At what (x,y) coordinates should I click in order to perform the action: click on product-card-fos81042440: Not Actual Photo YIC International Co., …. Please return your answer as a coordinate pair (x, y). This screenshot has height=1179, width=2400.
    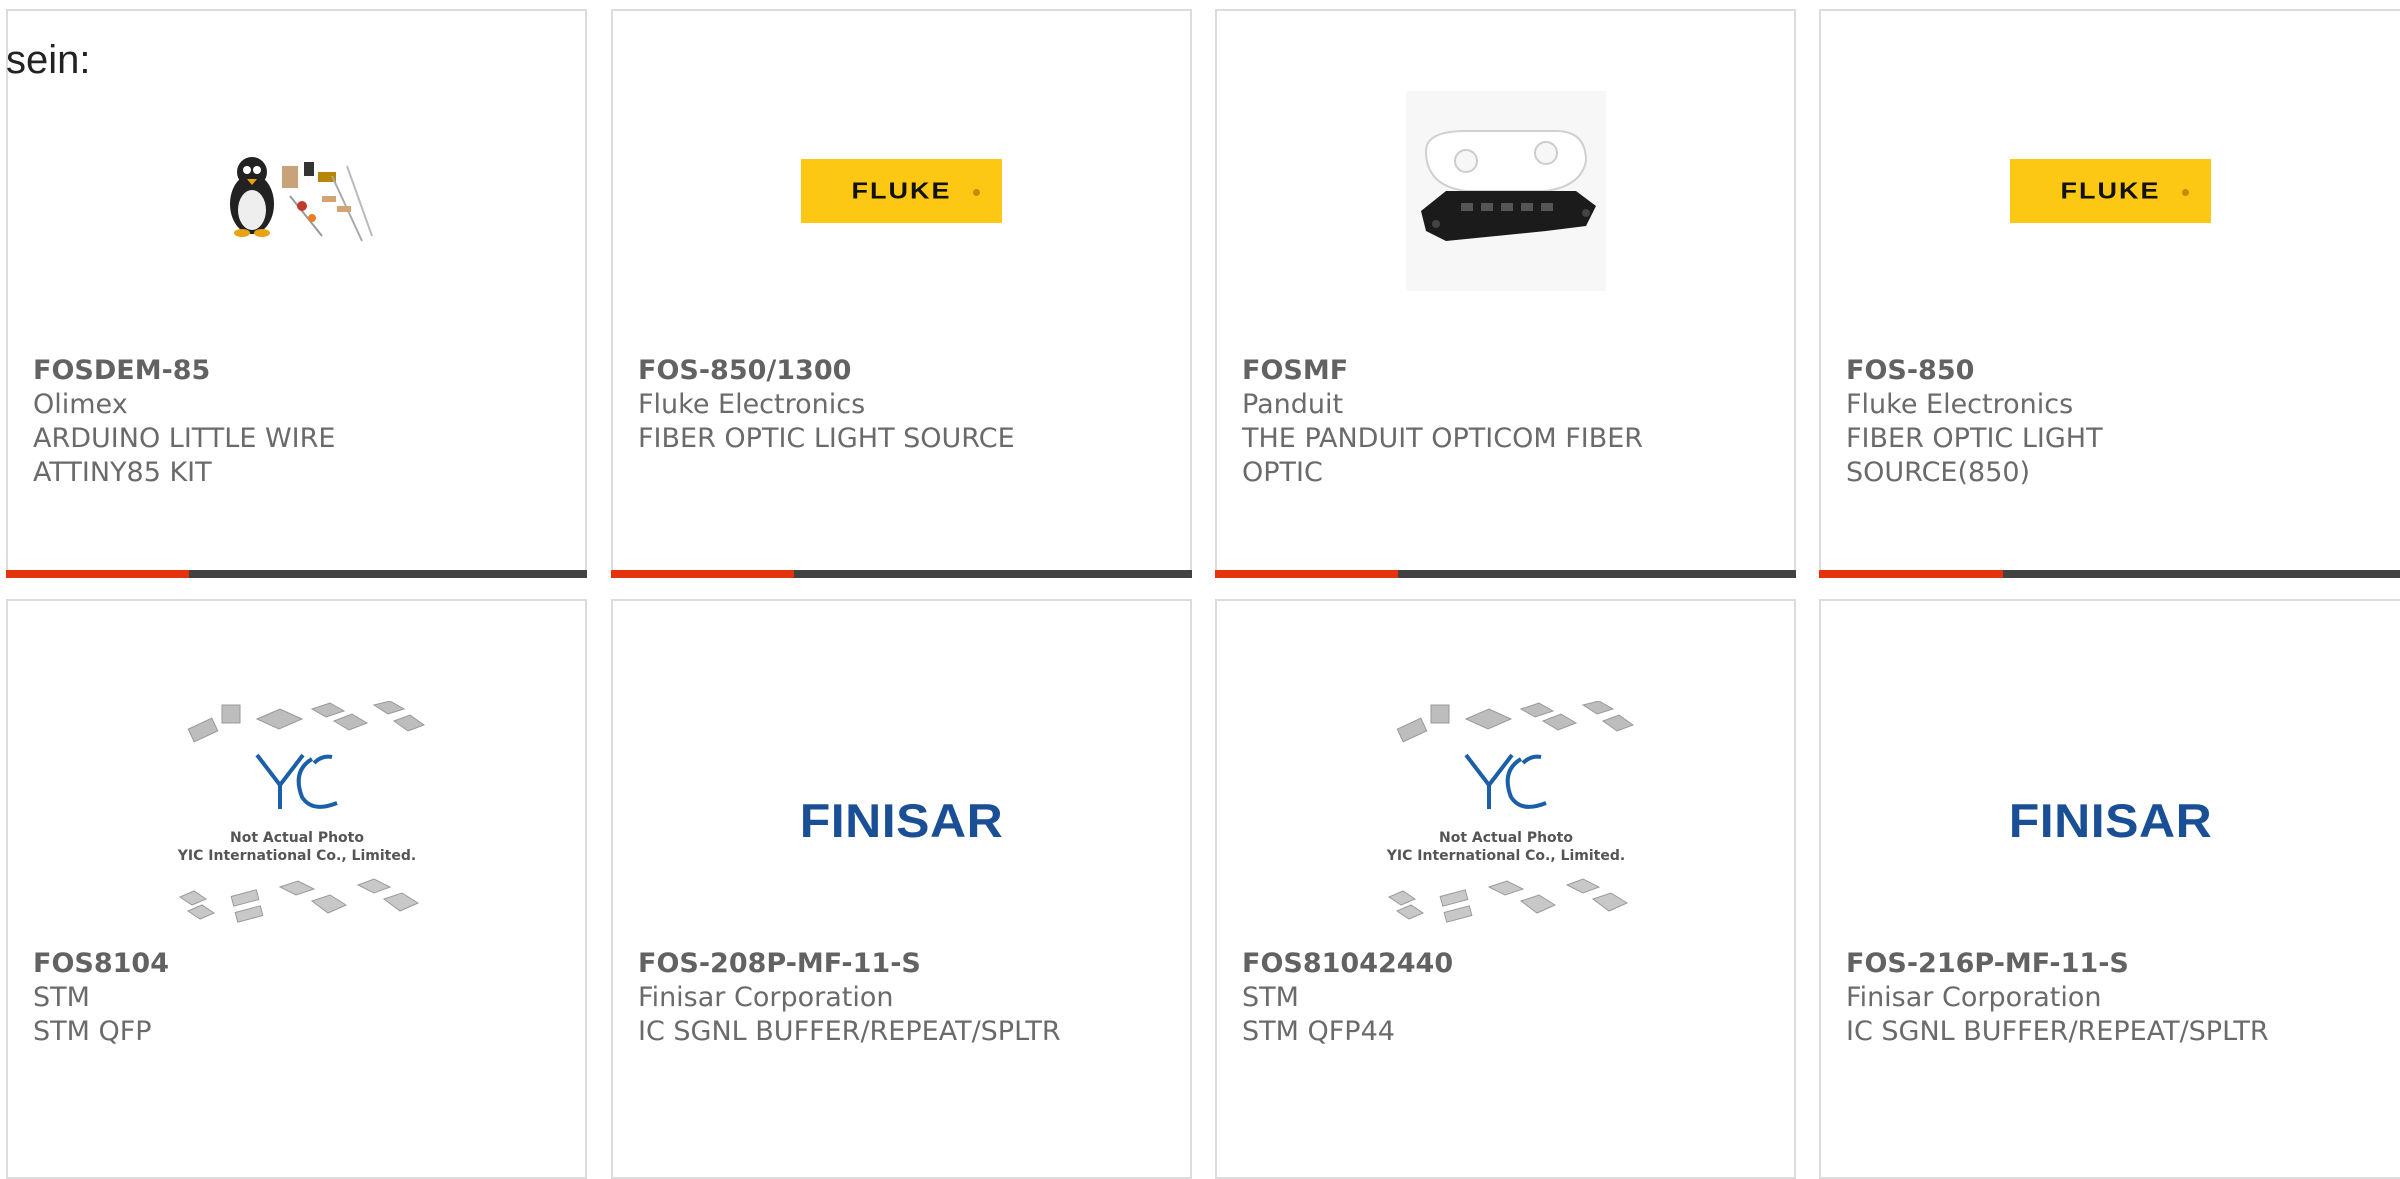
    Looking at the image, I should click on (1505, 889).